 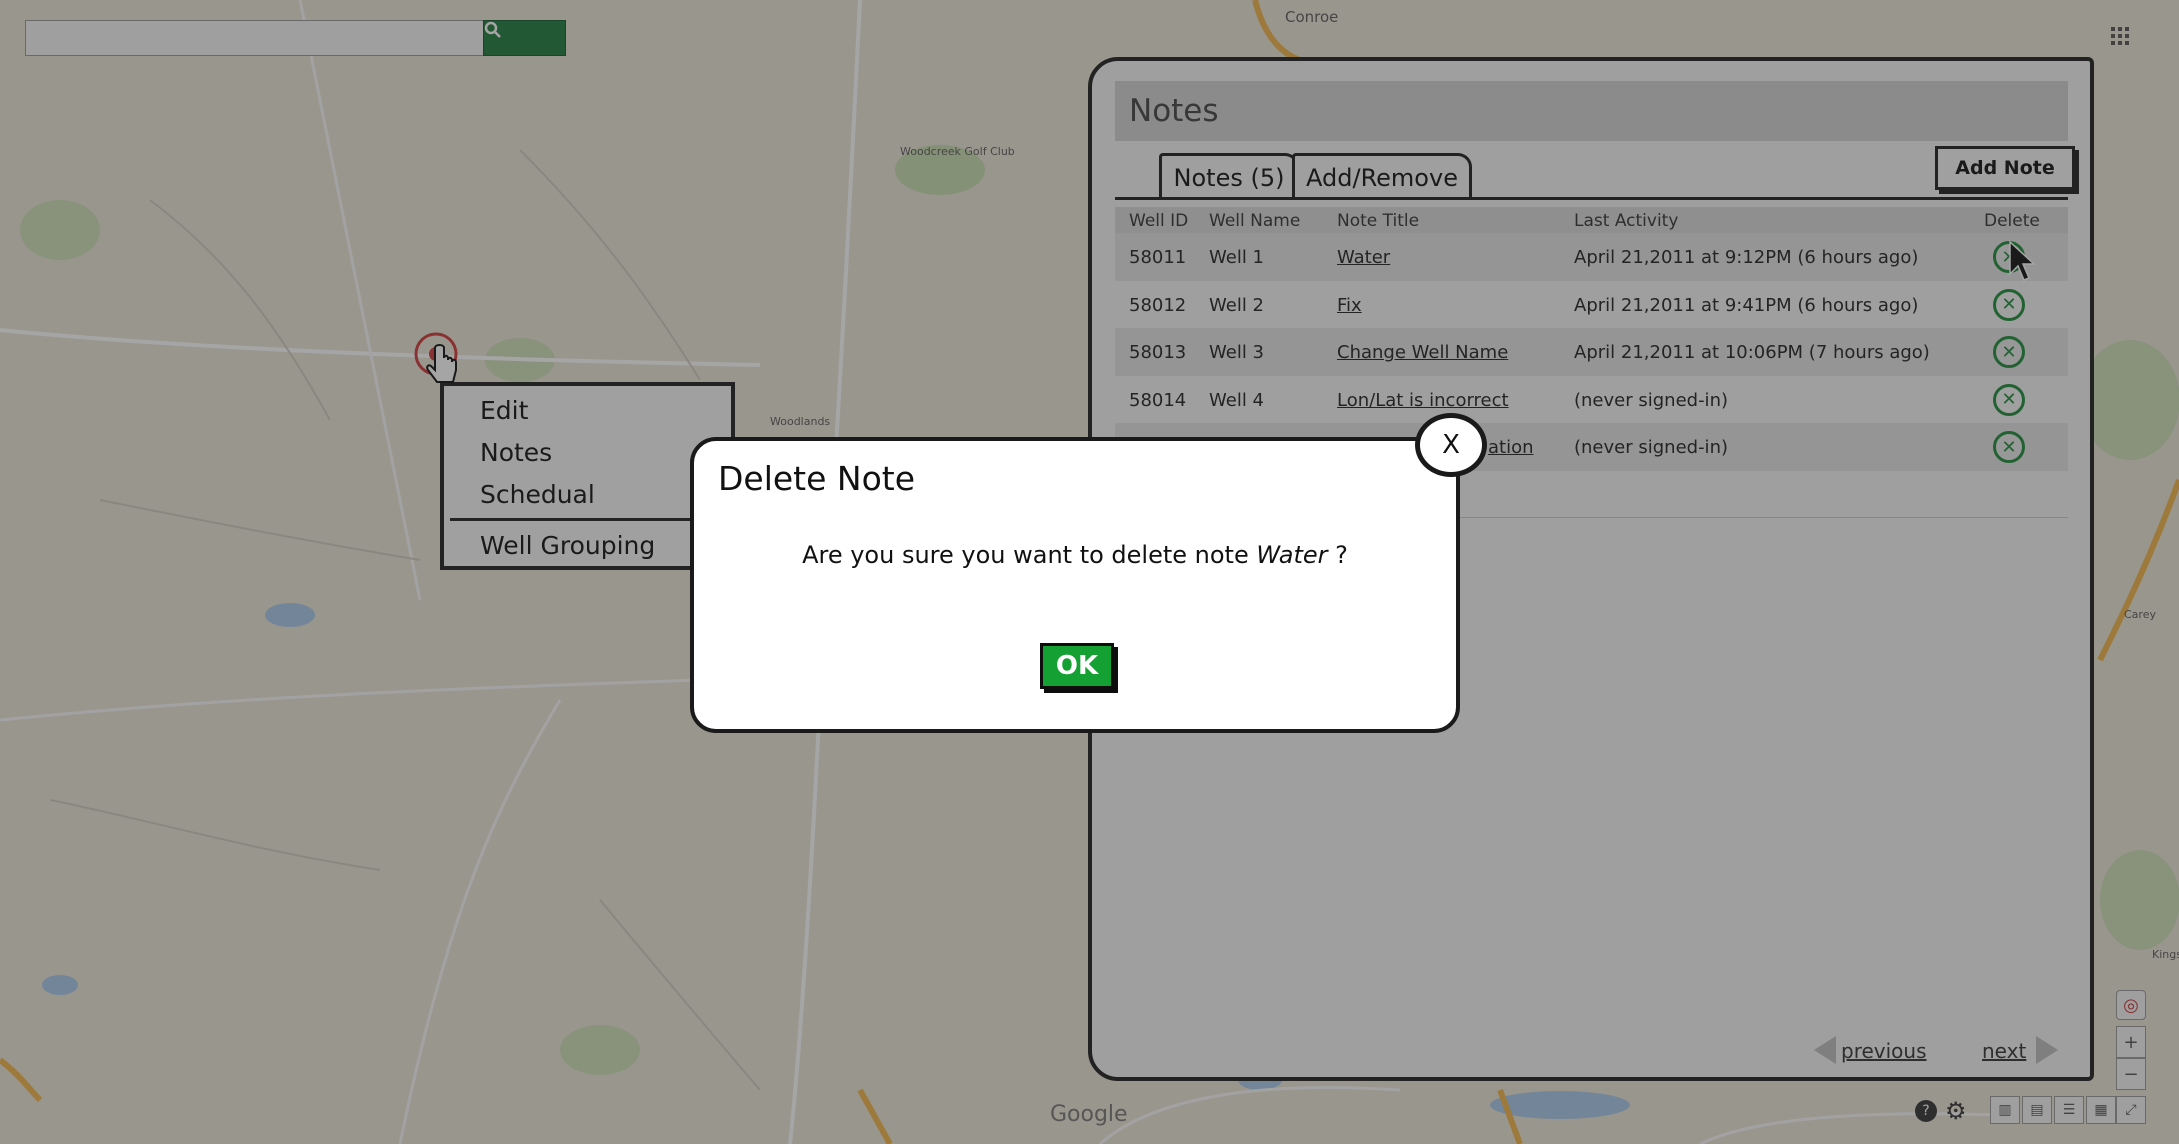 I want to click on previous-arrow-icon, so click(x=1825, y=1050).